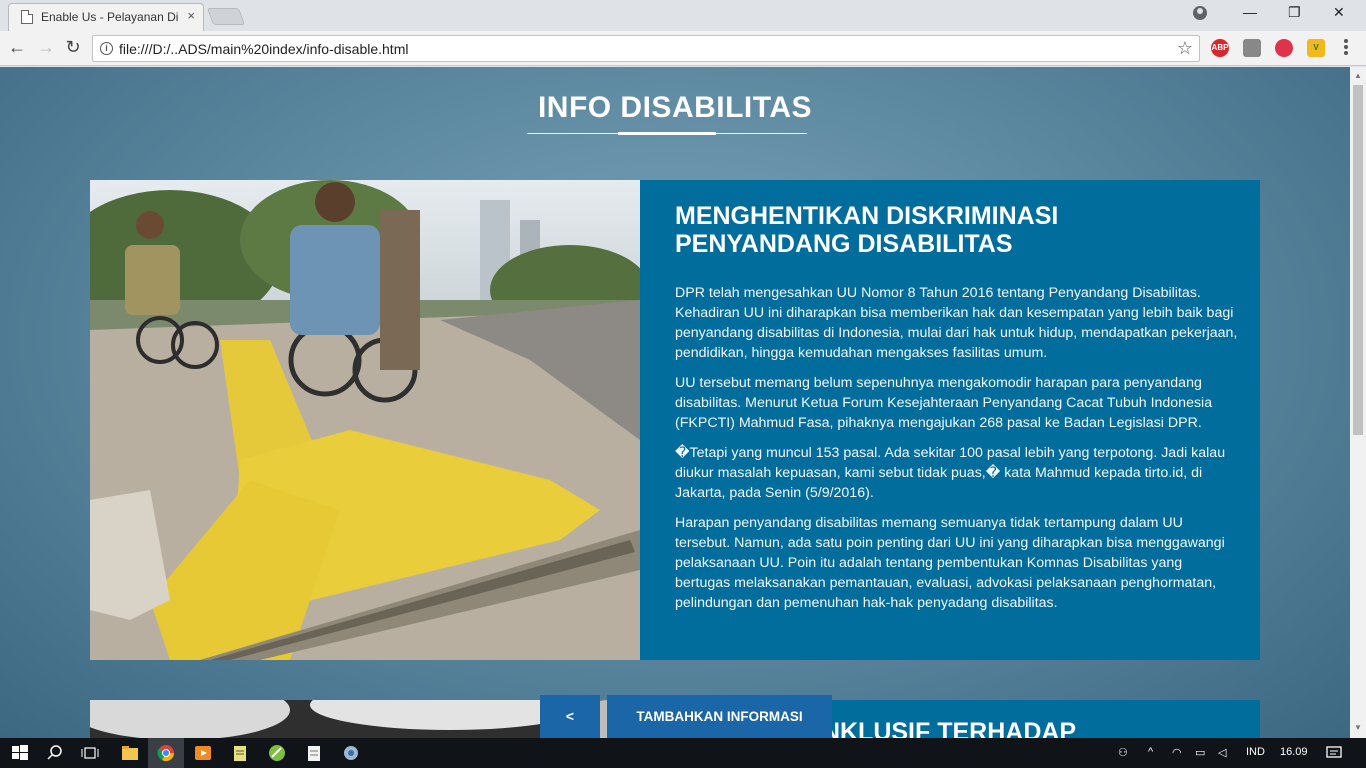 The image size is (1366, 768). What do you see at coordinates (55, 753) in the screenshot?
I see `search-icon` at bounding box center [55, 753].